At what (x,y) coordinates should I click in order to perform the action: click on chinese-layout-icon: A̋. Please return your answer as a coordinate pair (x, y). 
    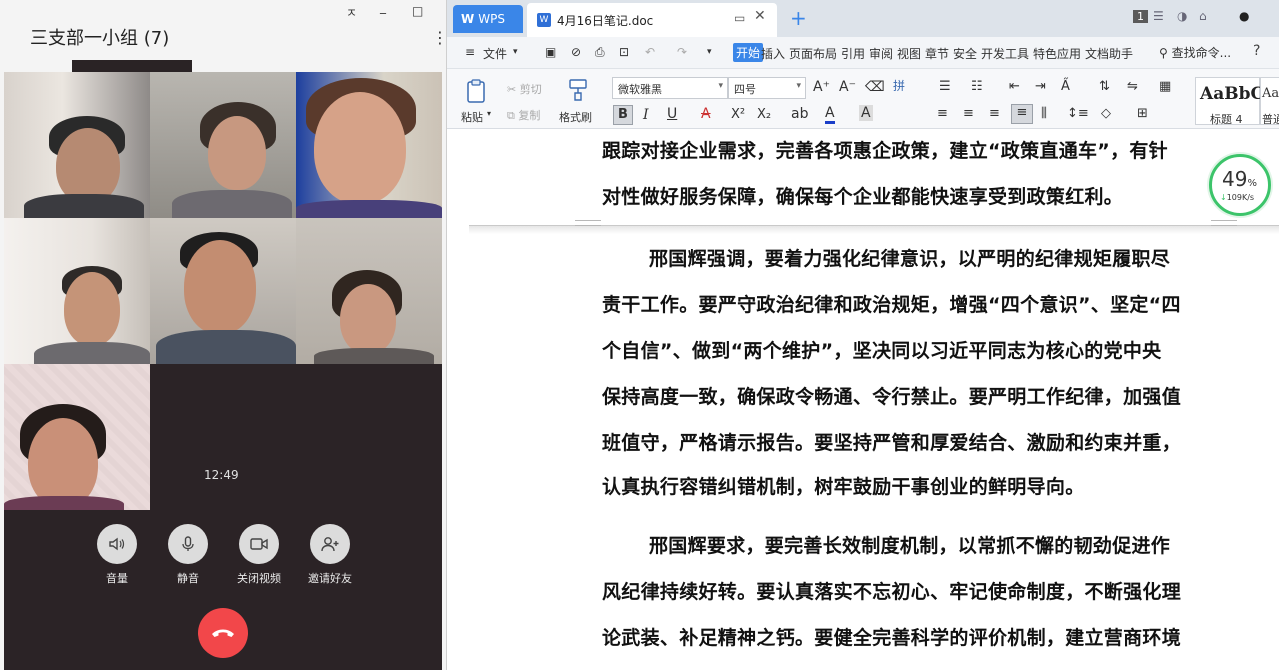
    Looking at the image, I should click on (1065, 86).